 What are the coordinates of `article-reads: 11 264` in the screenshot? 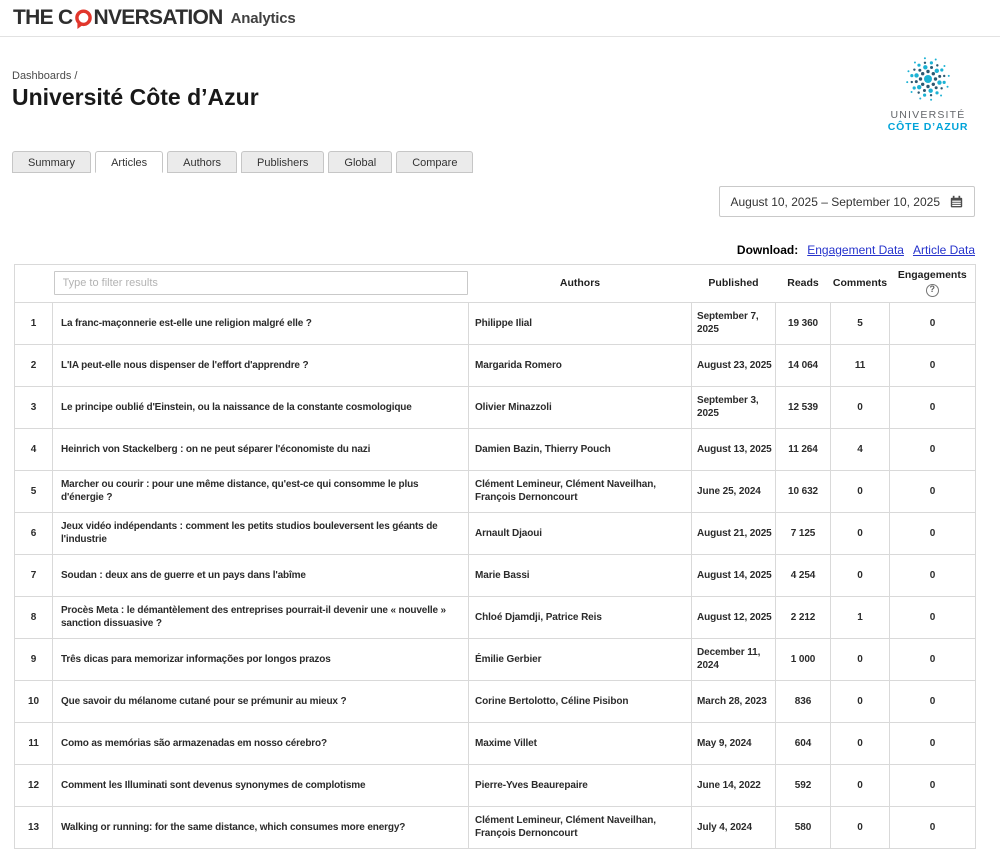 It's located at (803, 449).